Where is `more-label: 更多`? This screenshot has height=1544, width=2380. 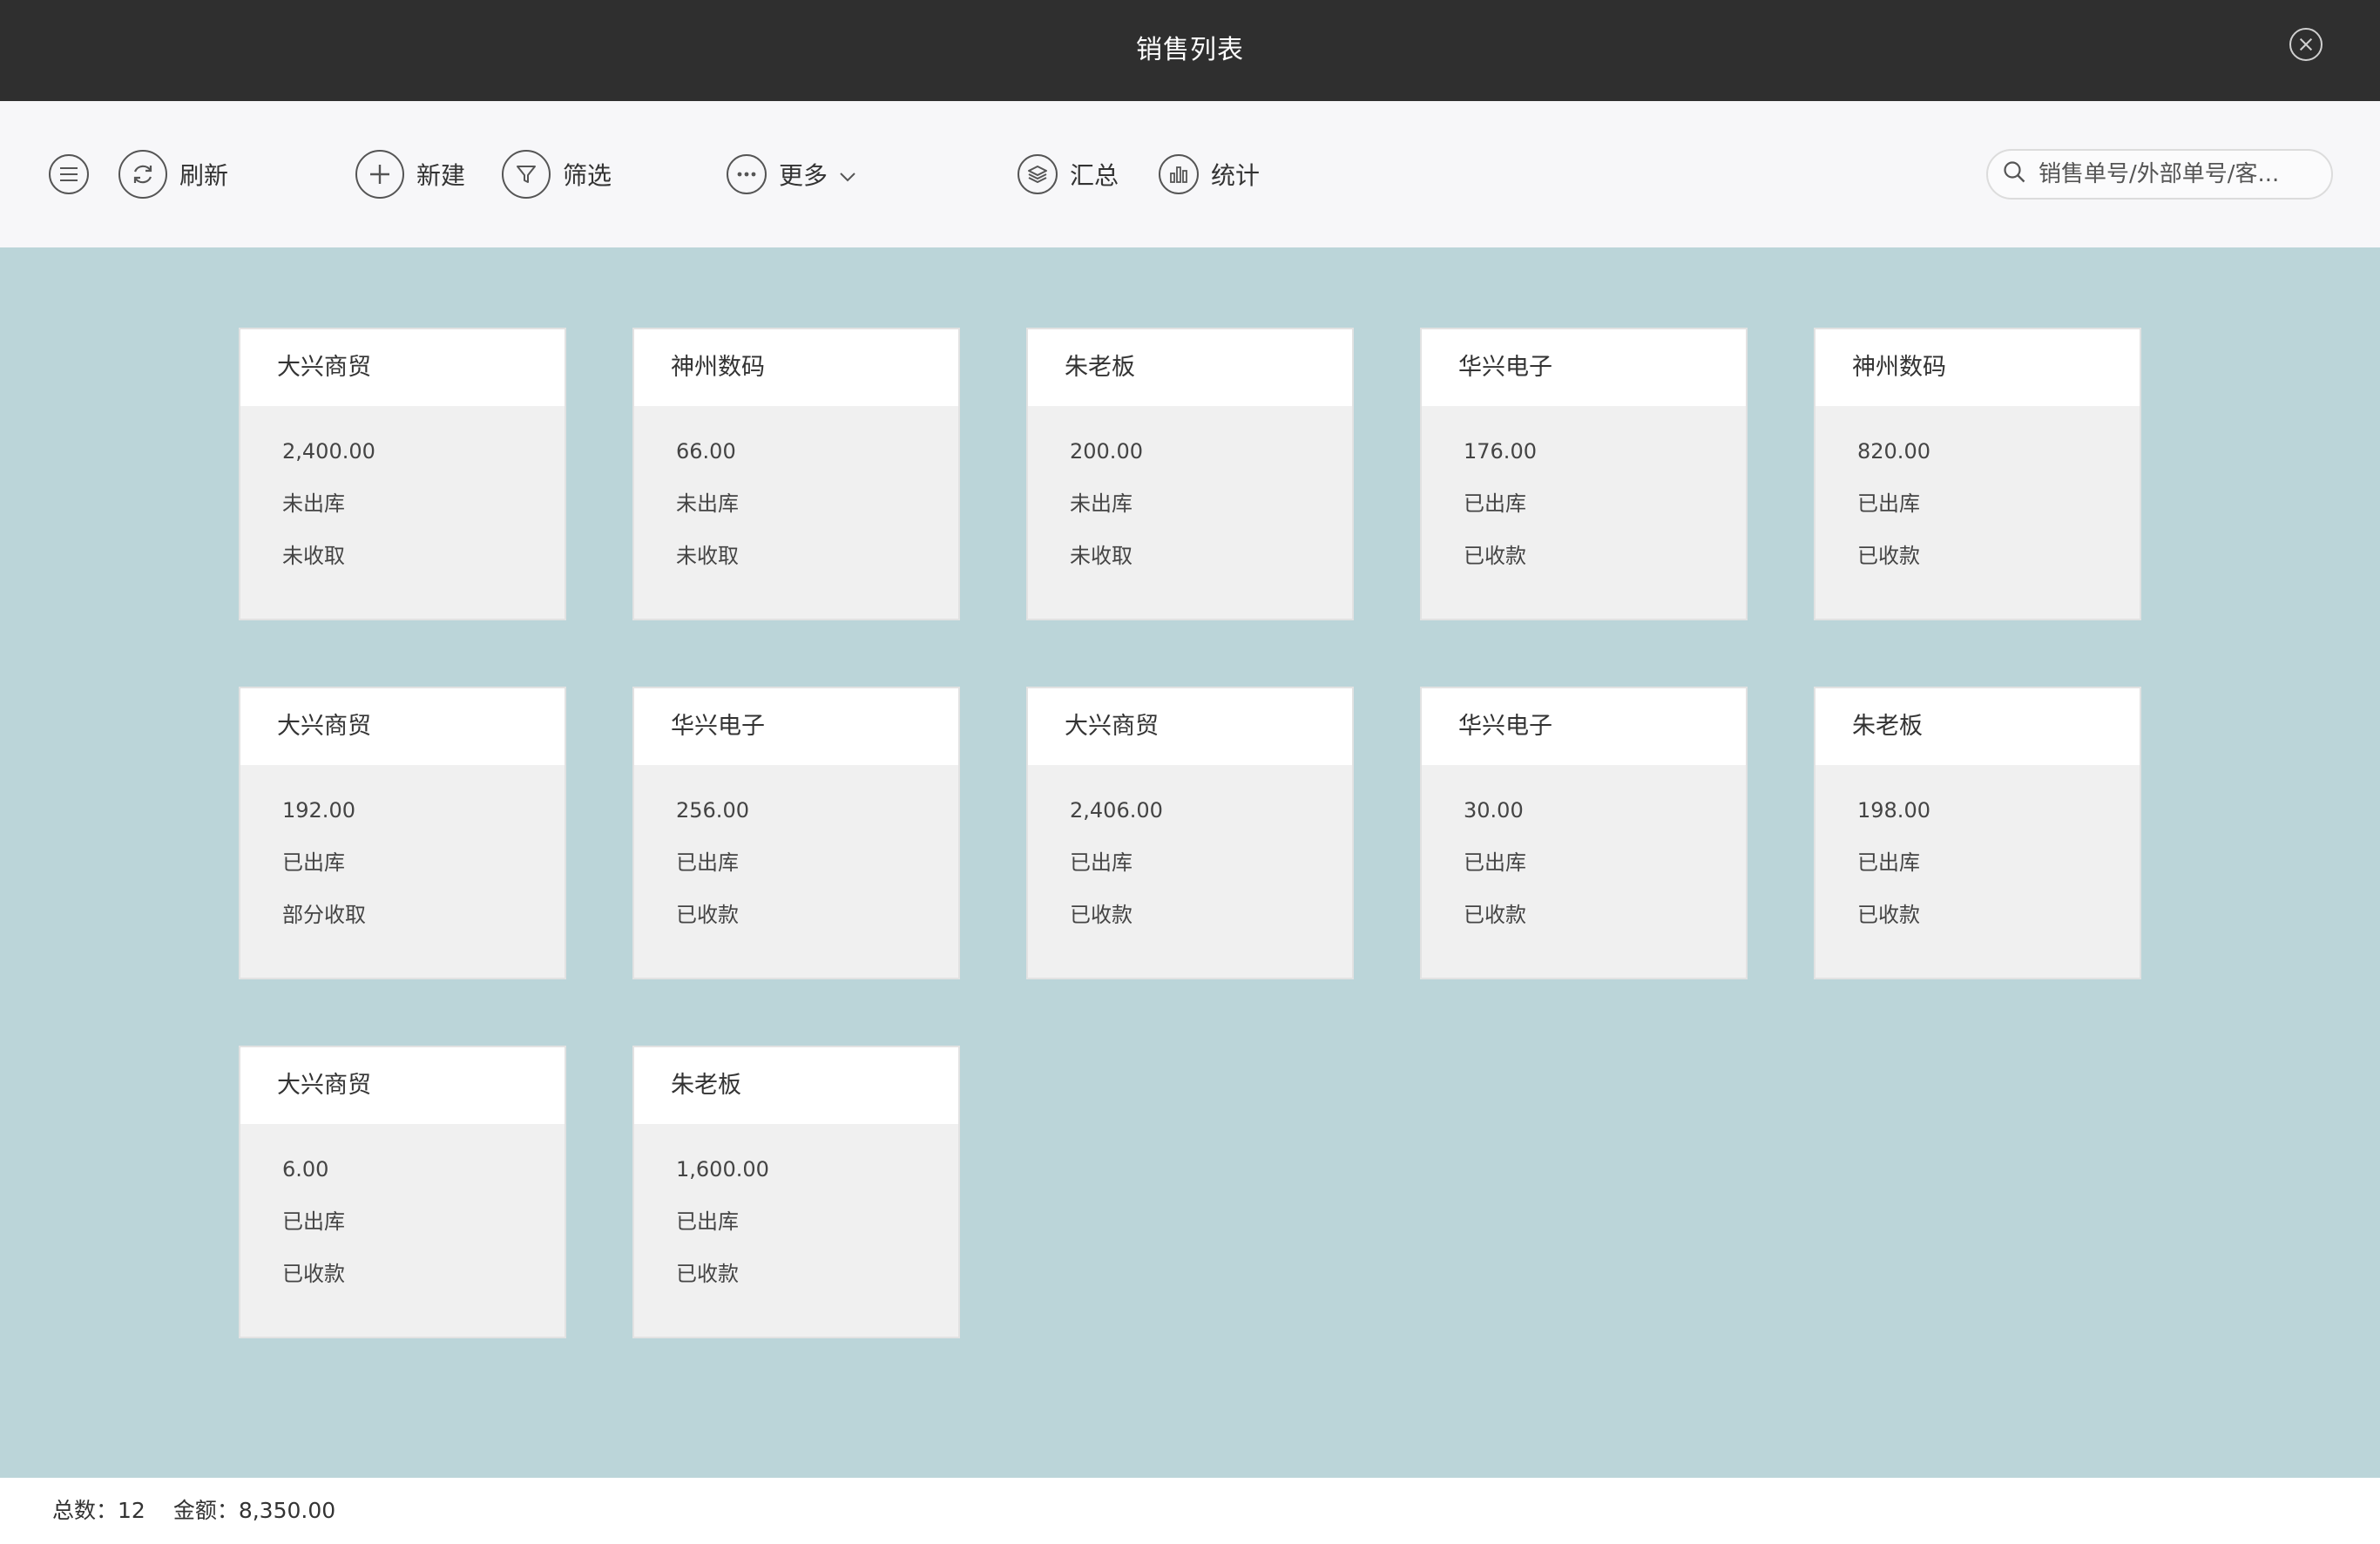 more-label: 更多 is located at coordinates (803, 175).